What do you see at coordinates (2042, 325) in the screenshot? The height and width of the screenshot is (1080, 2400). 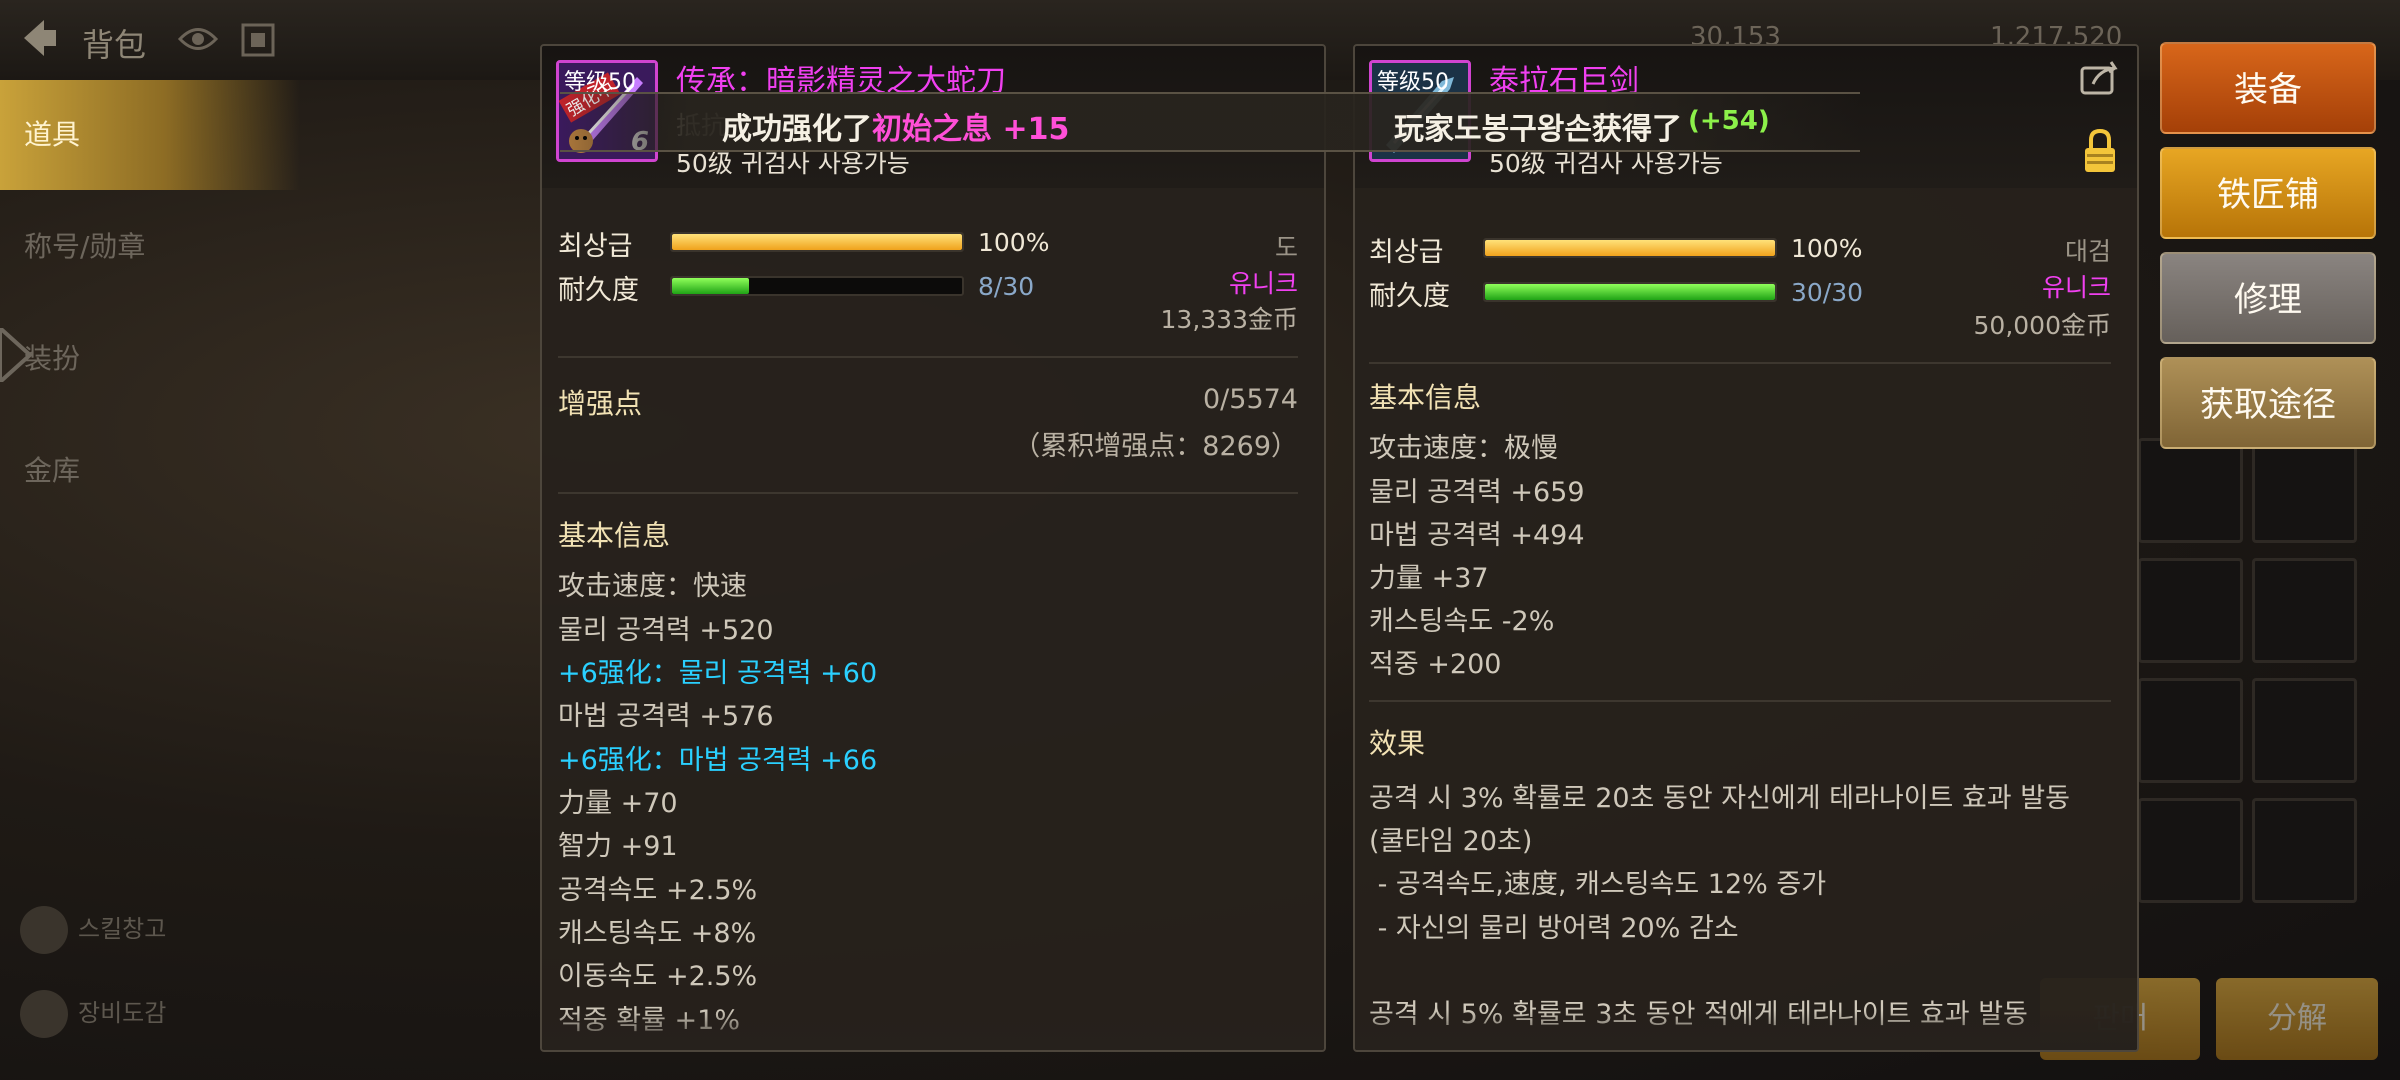 I see `item-price: 50,000金币` at bounding box center [2042, 325].